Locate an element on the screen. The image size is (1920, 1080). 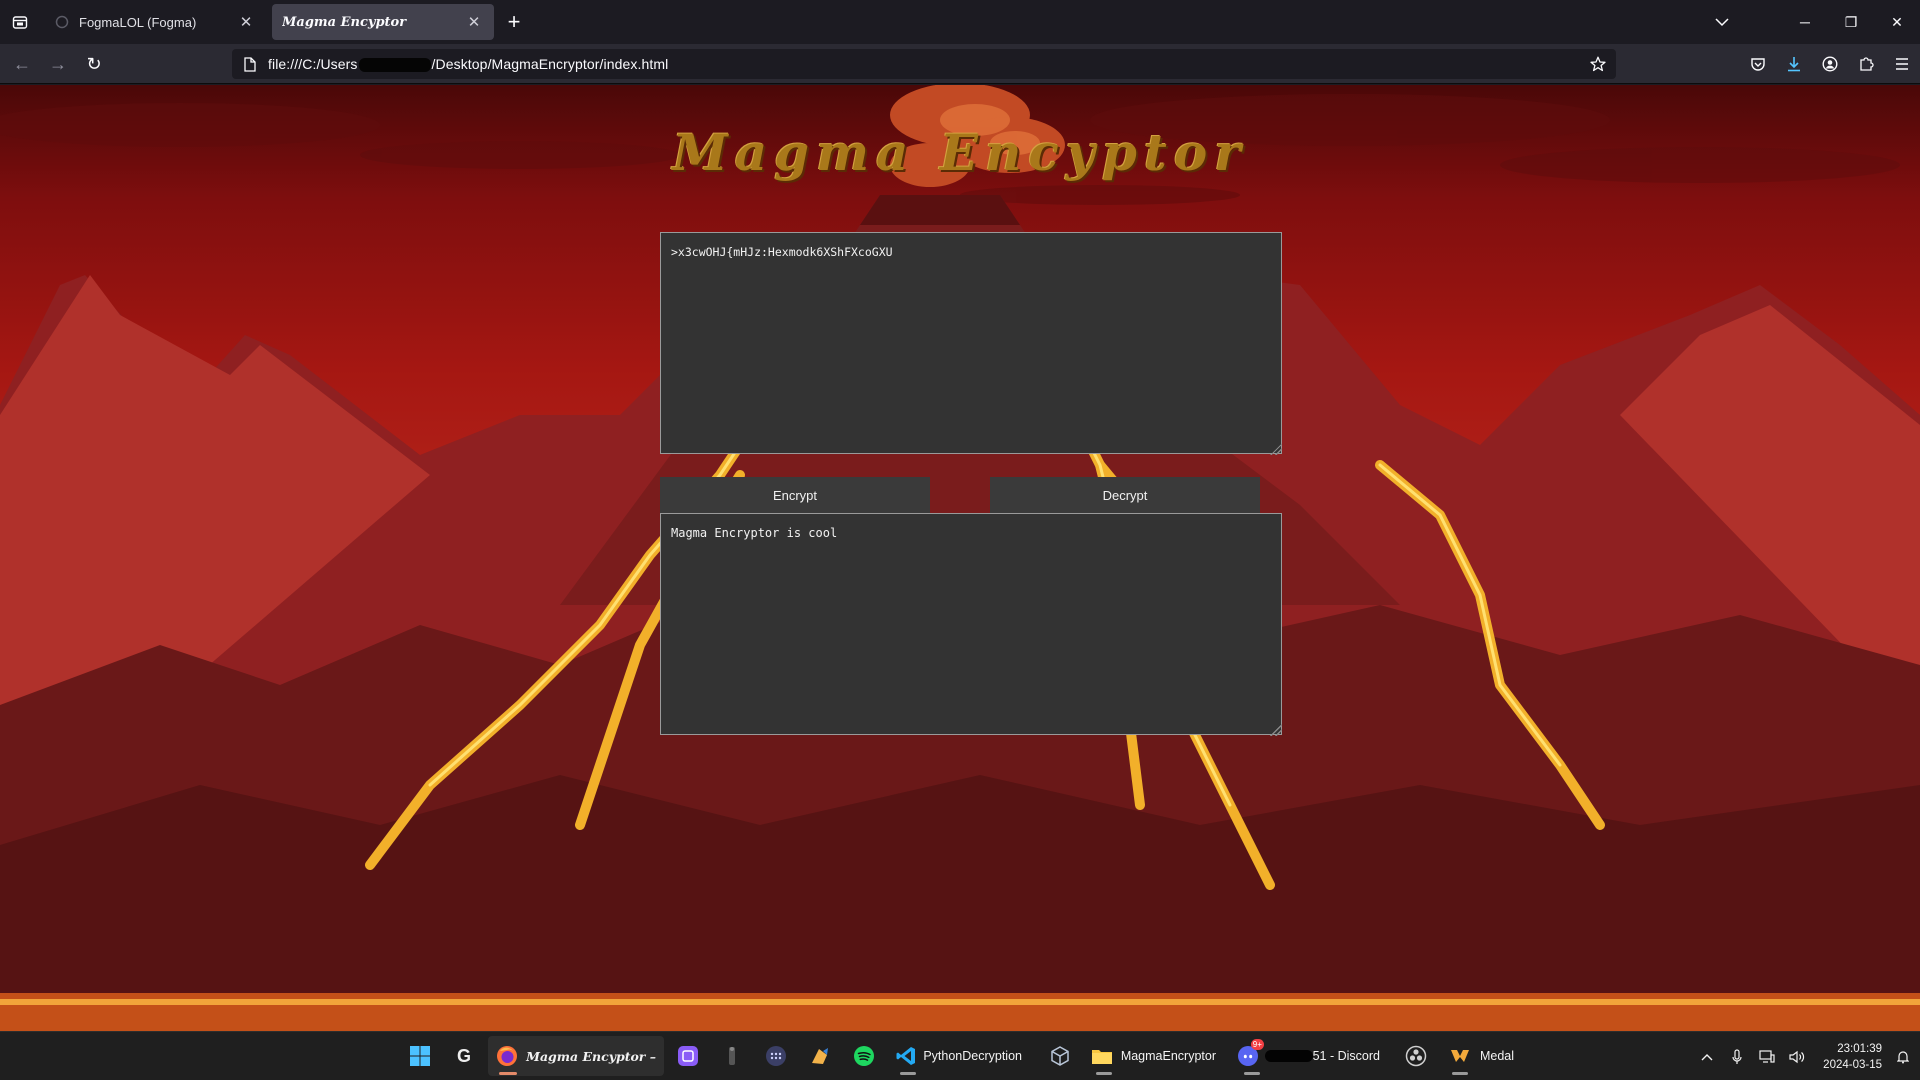
obs-icon is located at coordinates (1416, 1056).